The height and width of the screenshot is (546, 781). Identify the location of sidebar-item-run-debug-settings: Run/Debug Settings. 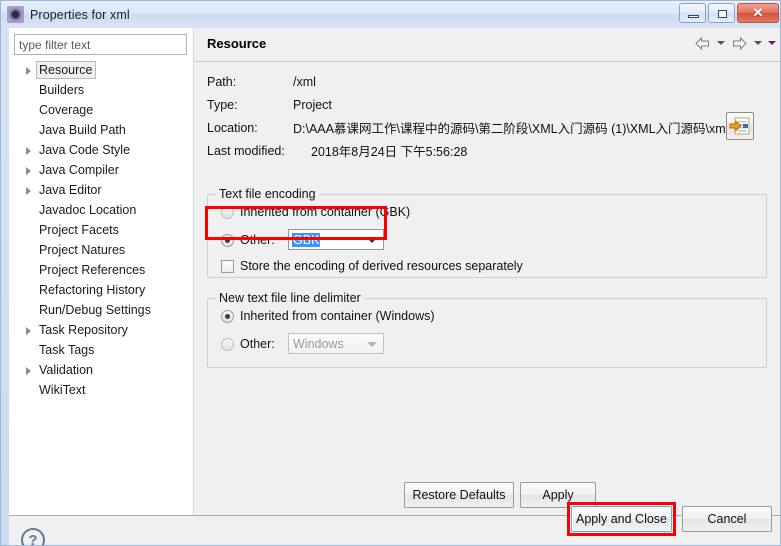
(101, 310).